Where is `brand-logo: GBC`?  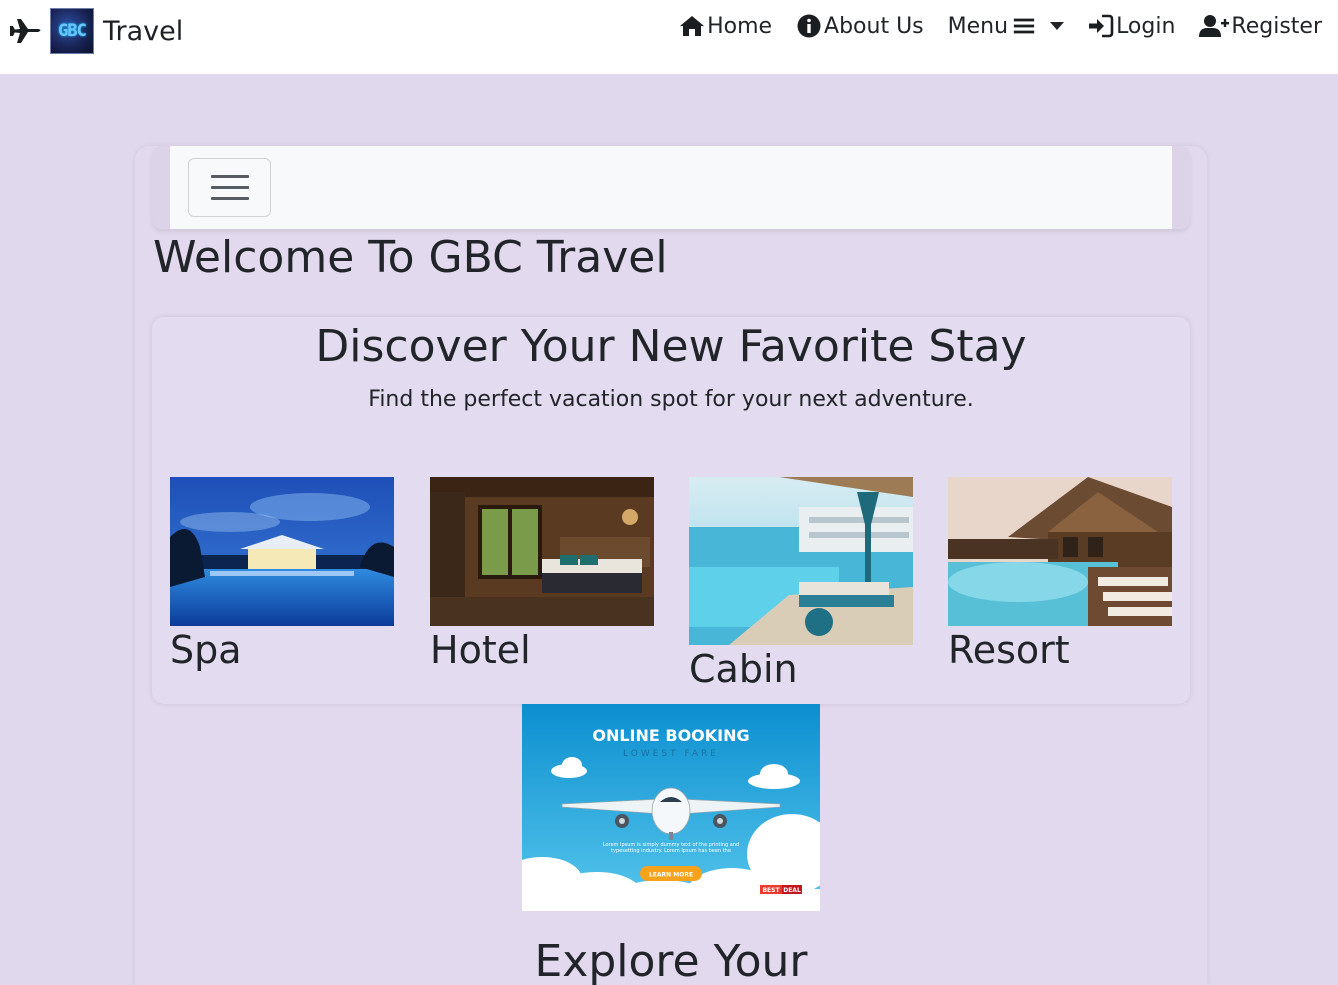
brand-logo: GBC is located at coordinates (72, 31).